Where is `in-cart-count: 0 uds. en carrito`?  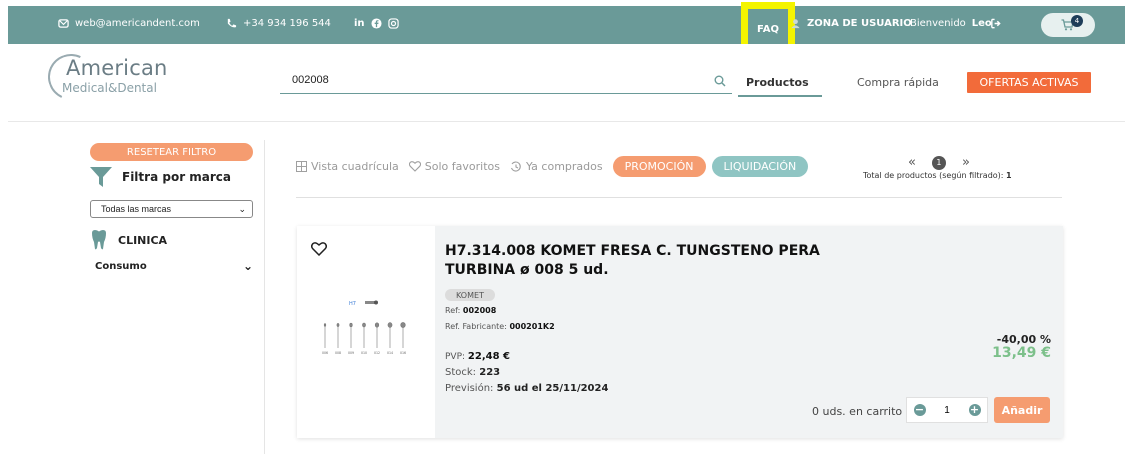
in-cart-count: 0 uds. en carrito is located at coordinates (857, 411).